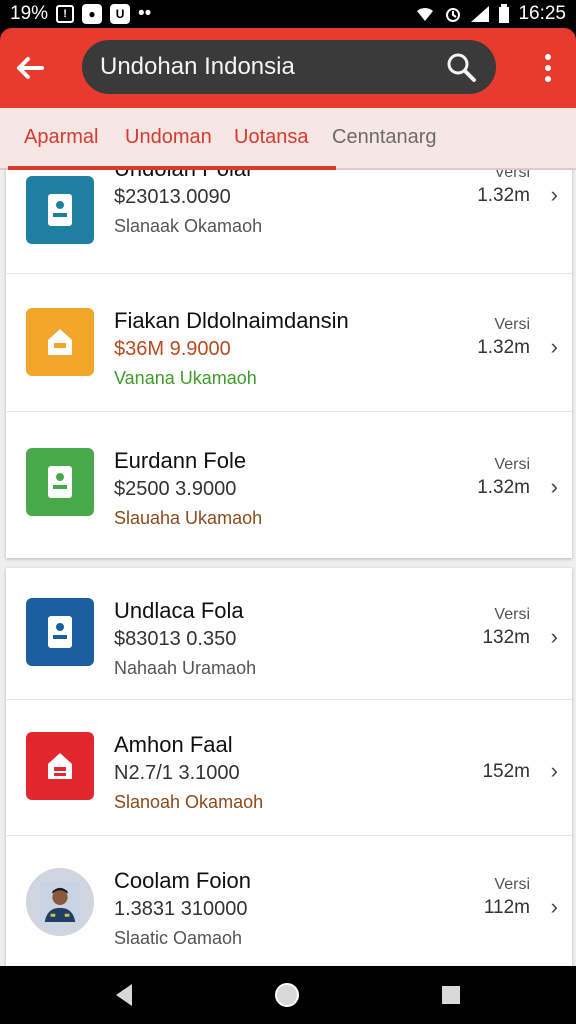 Image resolution: width=576 pixels, height=1024 pixels. I want to click on nav-back-button, so click(125, 995).